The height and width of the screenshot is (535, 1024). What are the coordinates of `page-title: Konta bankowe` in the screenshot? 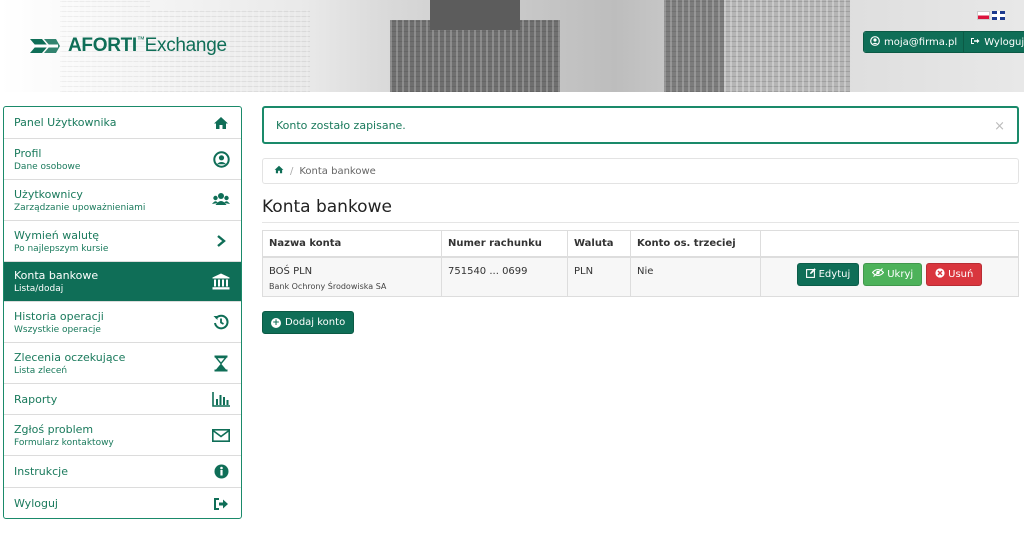 It's located at (327, 207).